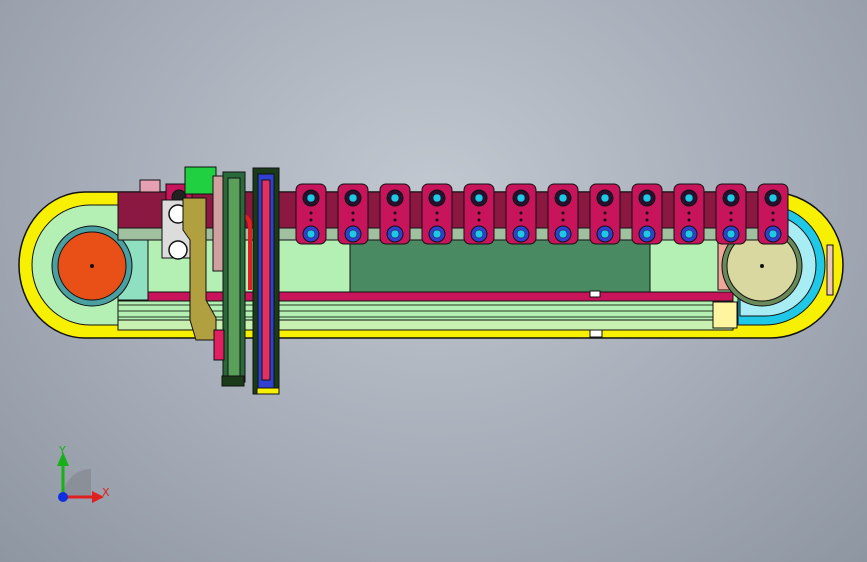 Image resolution: width=867 pixels, height=562 pixels. I want to click on cam-roller, so click(178, 250).